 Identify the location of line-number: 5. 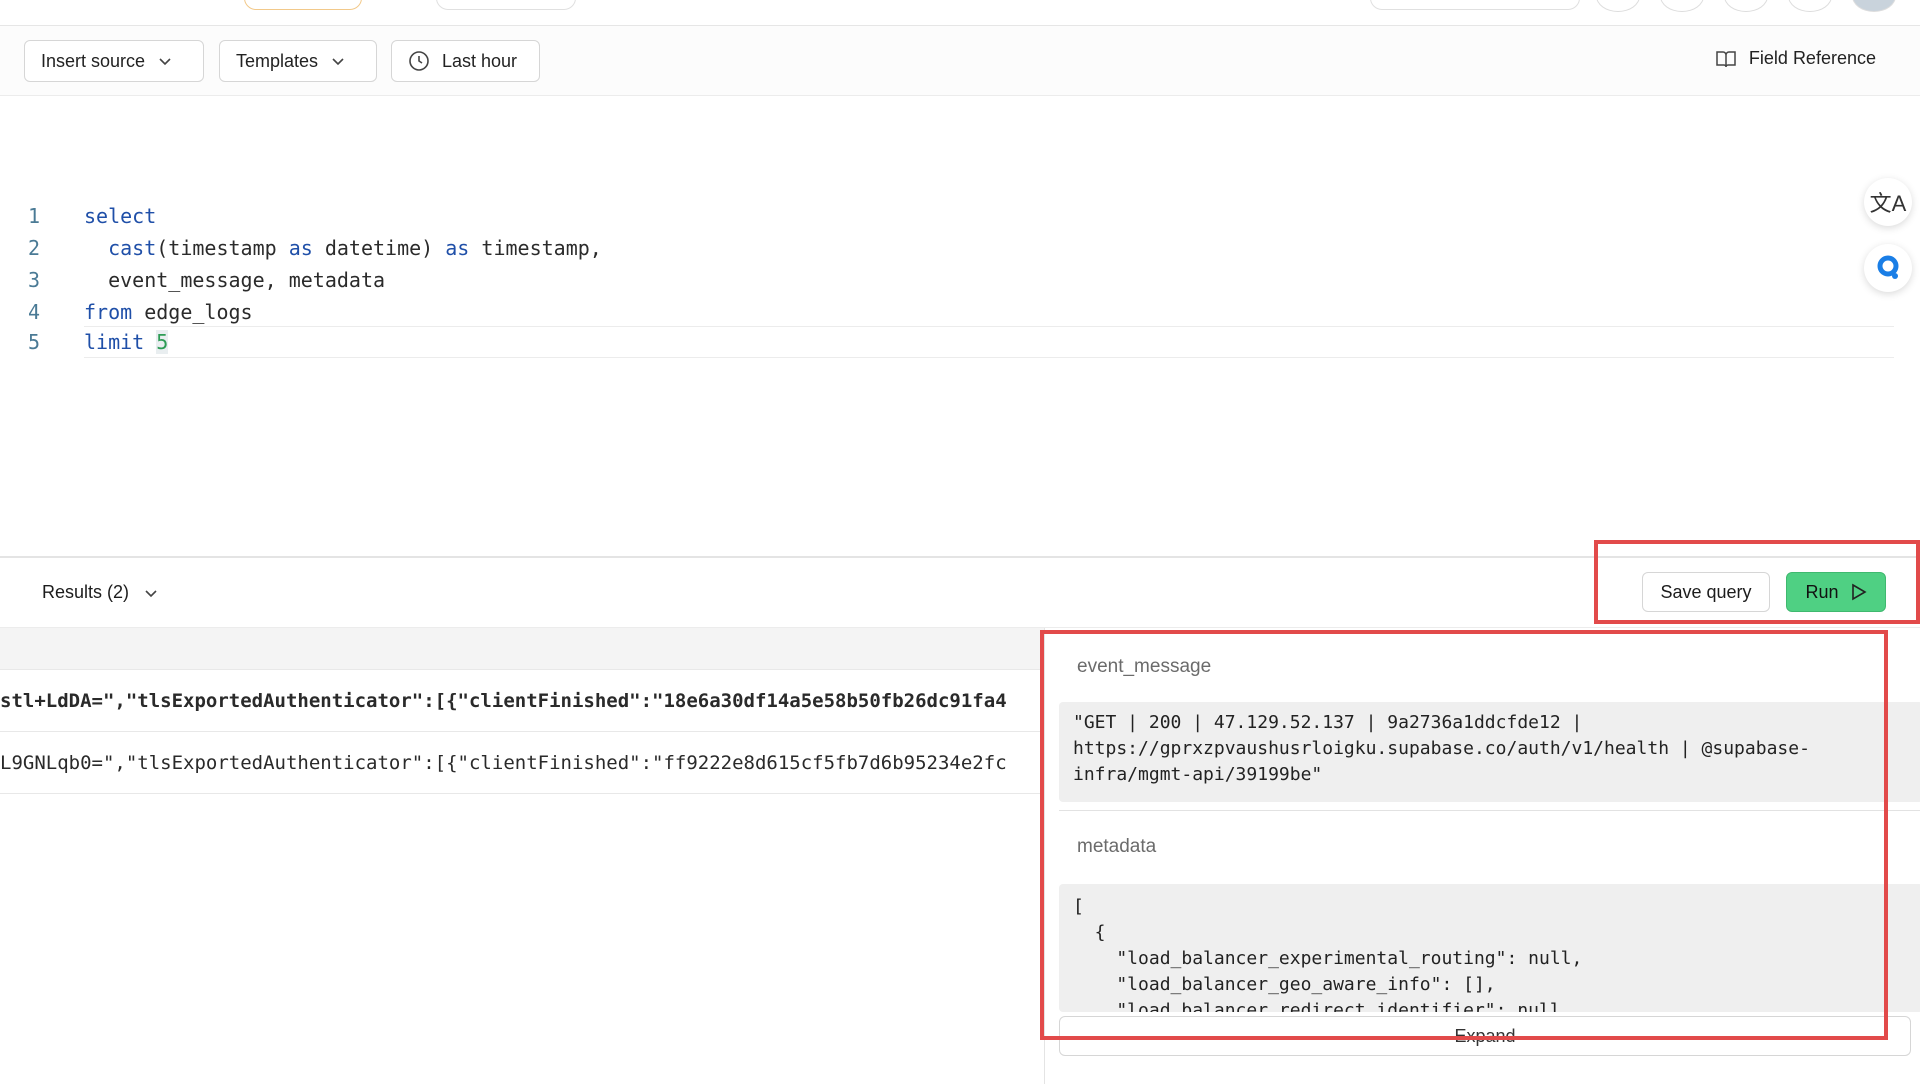
(34, 342).